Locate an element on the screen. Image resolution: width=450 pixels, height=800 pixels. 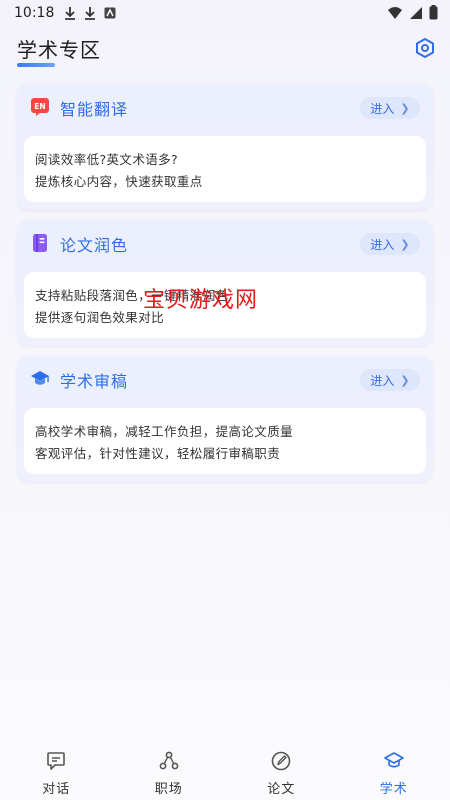
battery-icon is located at coordinates (433, 12).